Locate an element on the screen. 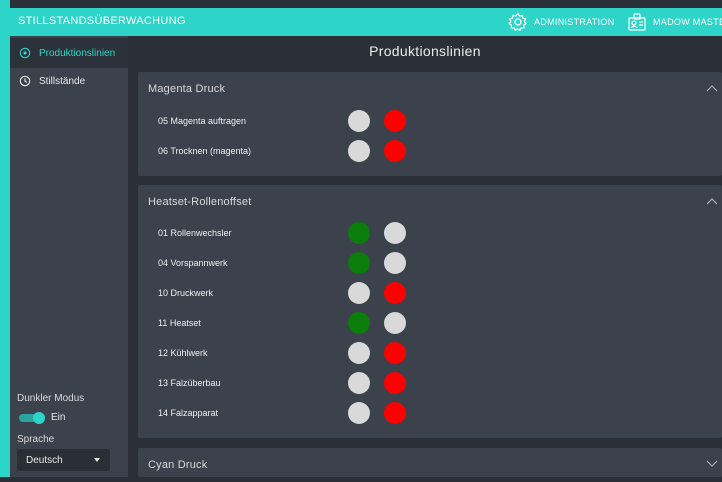 The height and width of the screenshot is (482, 722). app-title: STILLSTANDSÜBERWACHUNG is located at coordinates (102, 21).